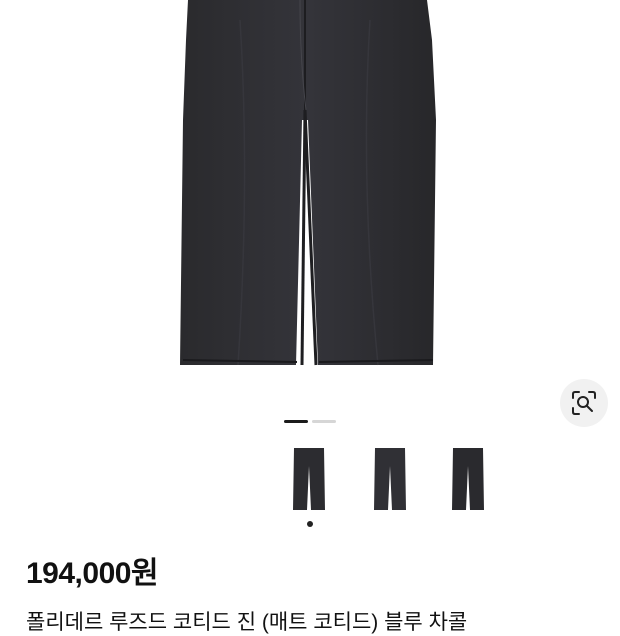  Describe the element at coordinates (92, 573) in the screenshot. I see `product-price: 194,000원` at that location.